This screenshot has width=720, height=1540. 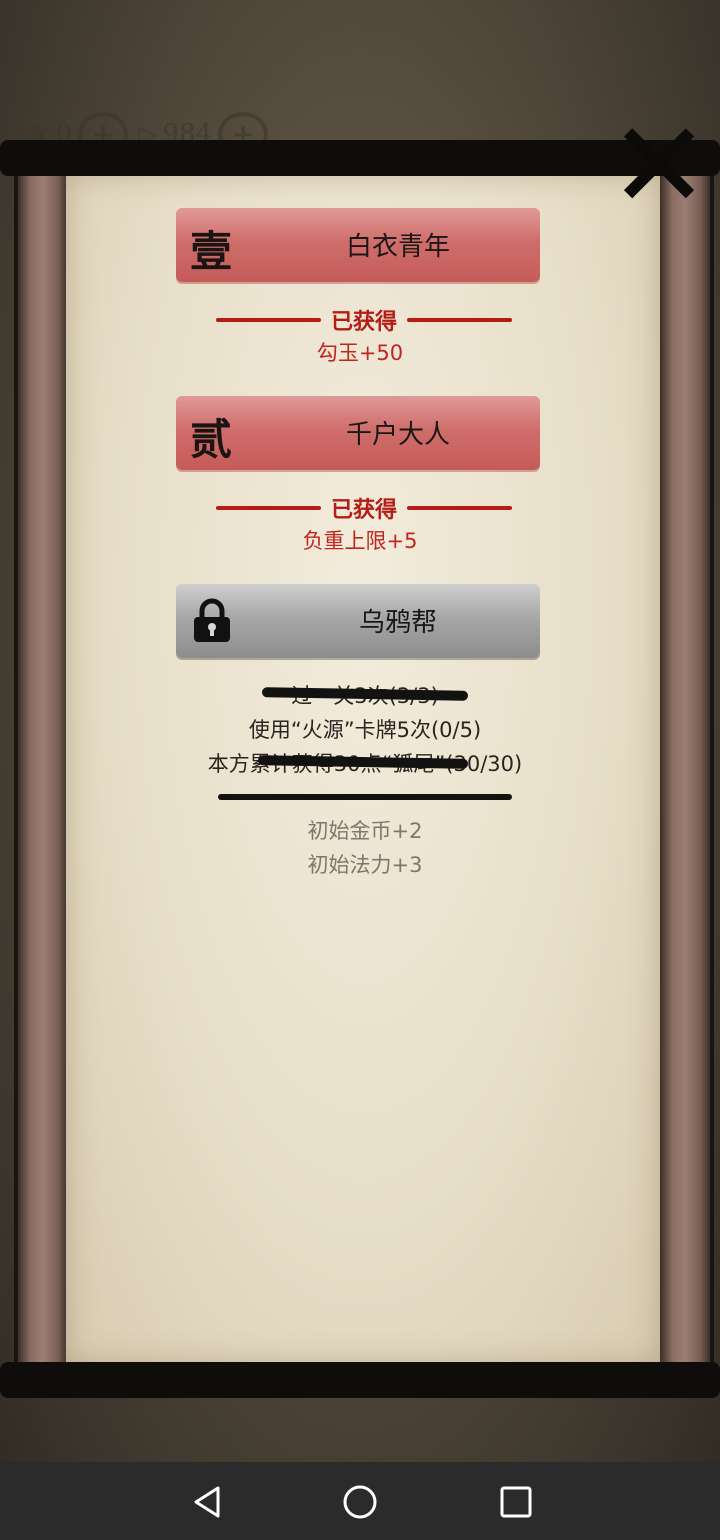 What do you see at coordinates (208, 1502) in the screenshot?
I see `back-triangle-icon` at bounding box center [208, 1502].